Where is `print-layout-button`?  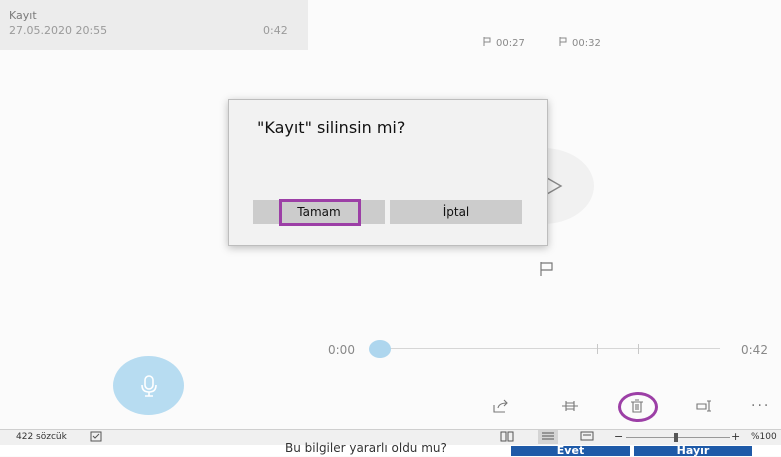
print-layout-button is located at coordinates (548, 437).